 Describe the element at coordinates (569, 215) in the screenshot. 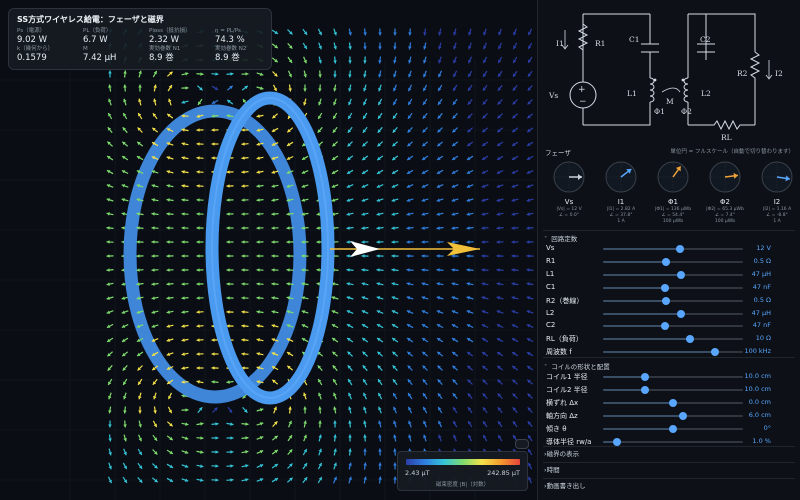

I see `phasor-angle: ∠ = 0.0°` at that location.